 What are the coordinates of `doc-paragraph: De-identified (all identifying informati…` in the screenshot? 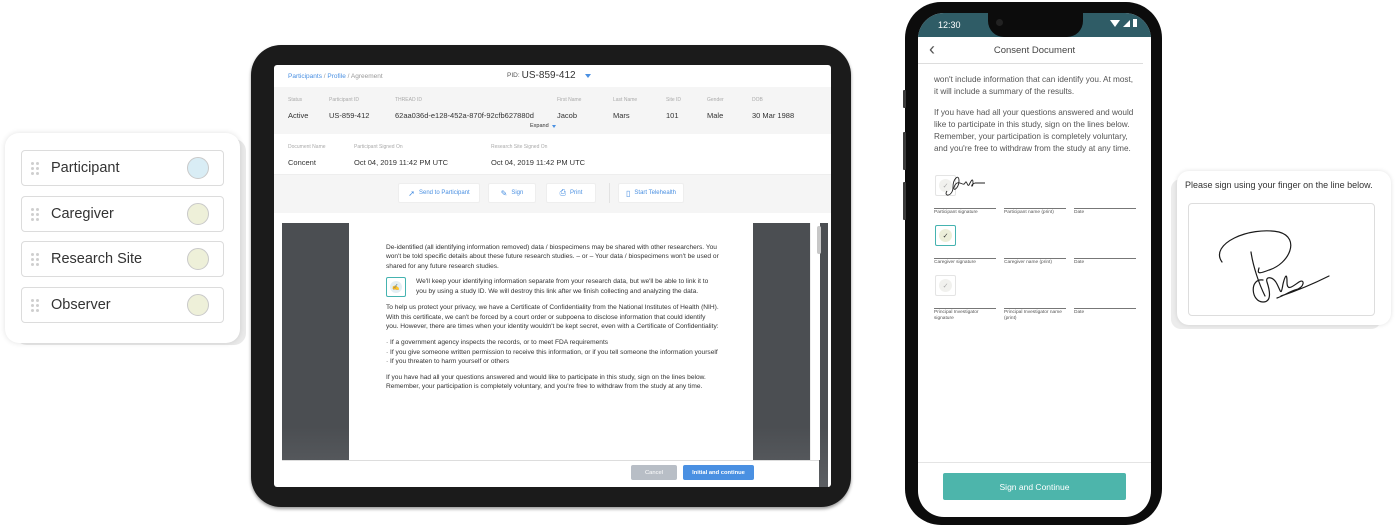 It's located at (552, 257).